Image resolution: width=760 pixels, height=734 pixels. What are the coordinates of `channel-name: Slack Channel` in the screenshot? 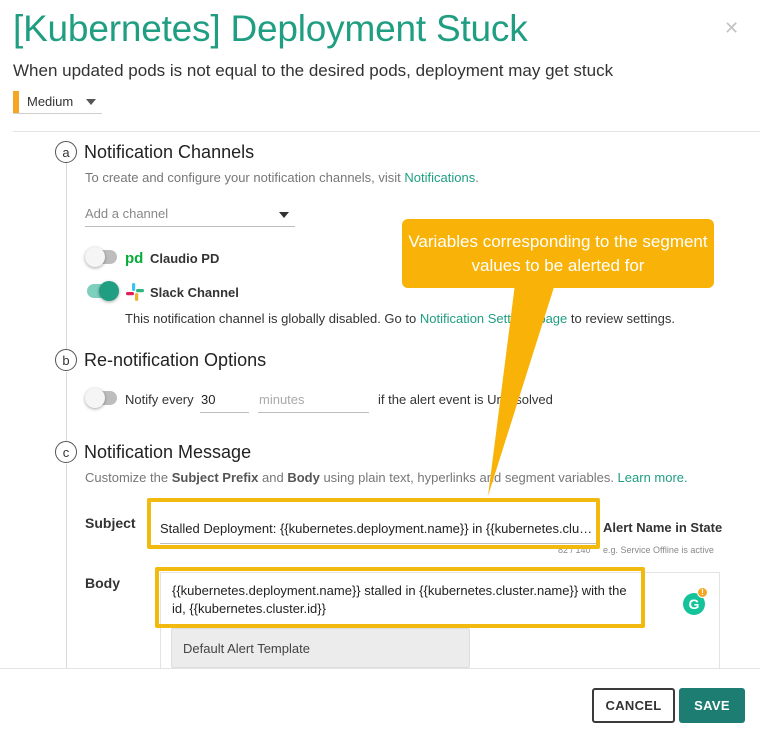 It's located at (194, 292).